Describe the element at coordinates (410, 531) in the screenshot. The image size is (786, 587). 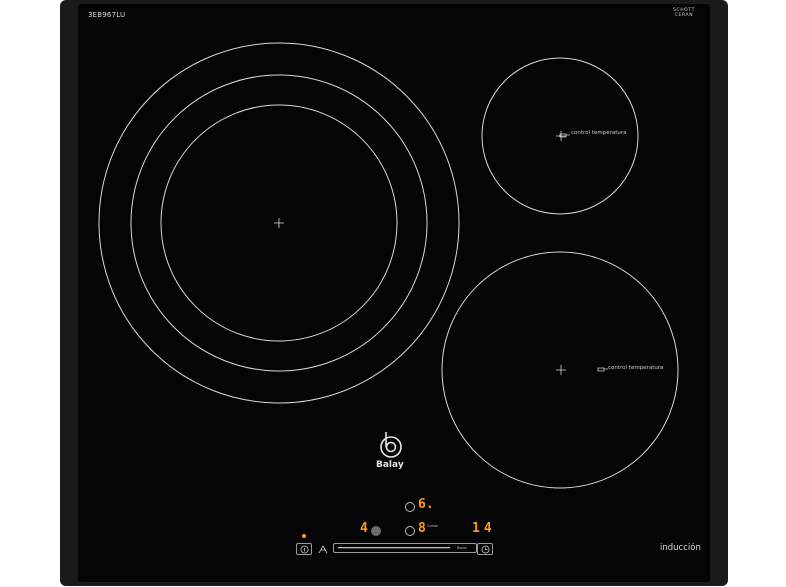
I see `zone-select-center-button` at that location.